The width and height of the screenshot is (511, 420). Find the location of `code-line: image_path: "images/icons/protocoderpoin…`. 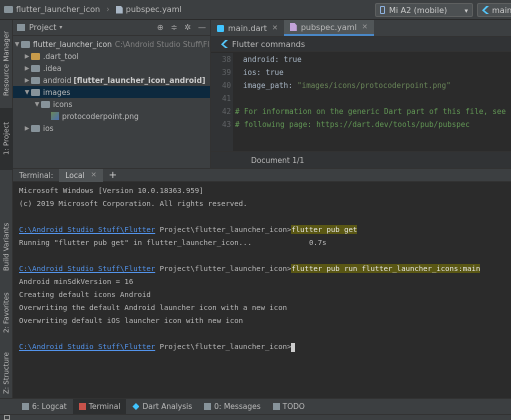

code-line: image_path: "images/icons/protocoderpoin… is located at coordinates (347, 87).